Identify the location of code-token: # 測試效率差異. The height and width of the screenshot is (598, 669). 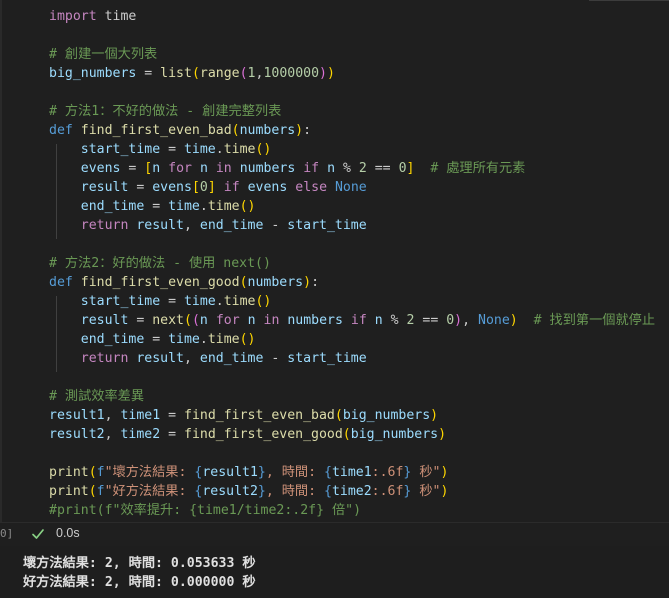
(97, 396).